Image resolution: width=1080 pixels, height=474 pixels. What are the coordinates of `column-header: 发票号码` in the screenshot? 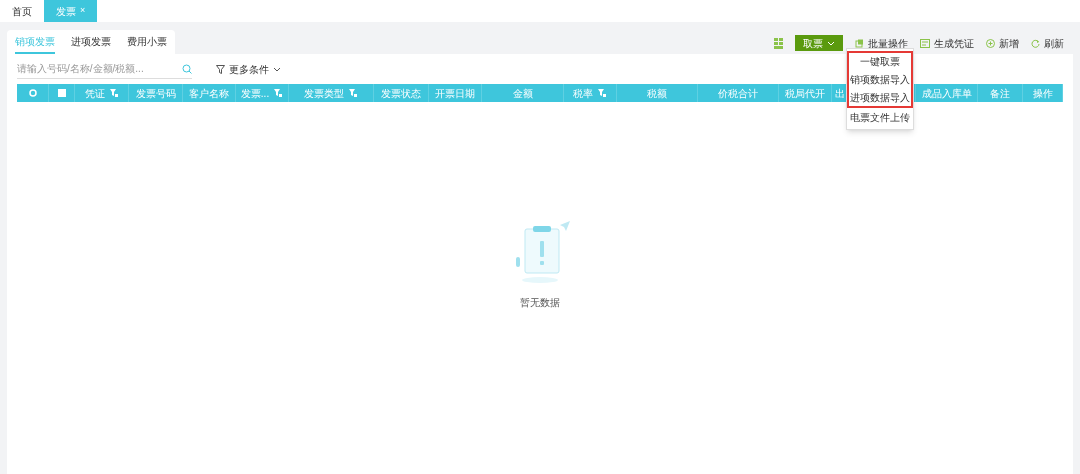 It's located at (155, 93).